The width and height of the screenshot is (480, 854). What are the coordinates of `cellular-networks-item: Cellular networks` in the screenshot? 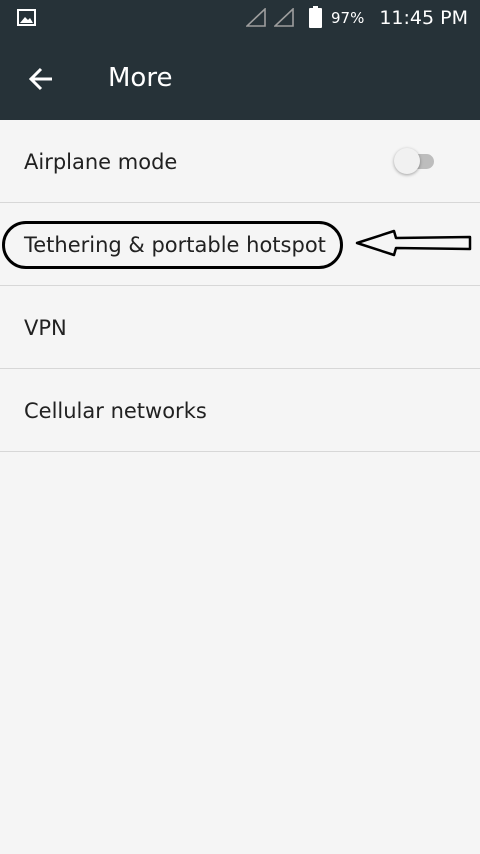 It's located at (240, 410).